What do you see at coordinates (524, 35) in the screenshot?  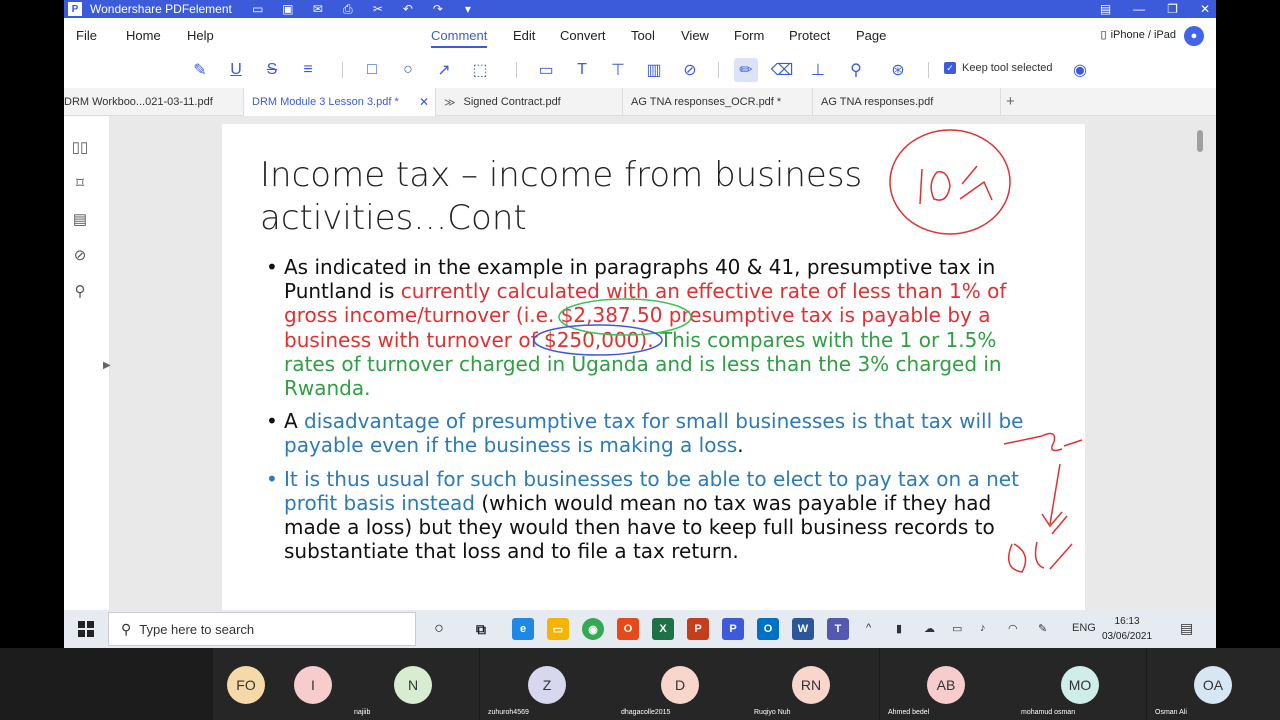 I see `menu-edit: Edit` at bounding box center [524, 35].